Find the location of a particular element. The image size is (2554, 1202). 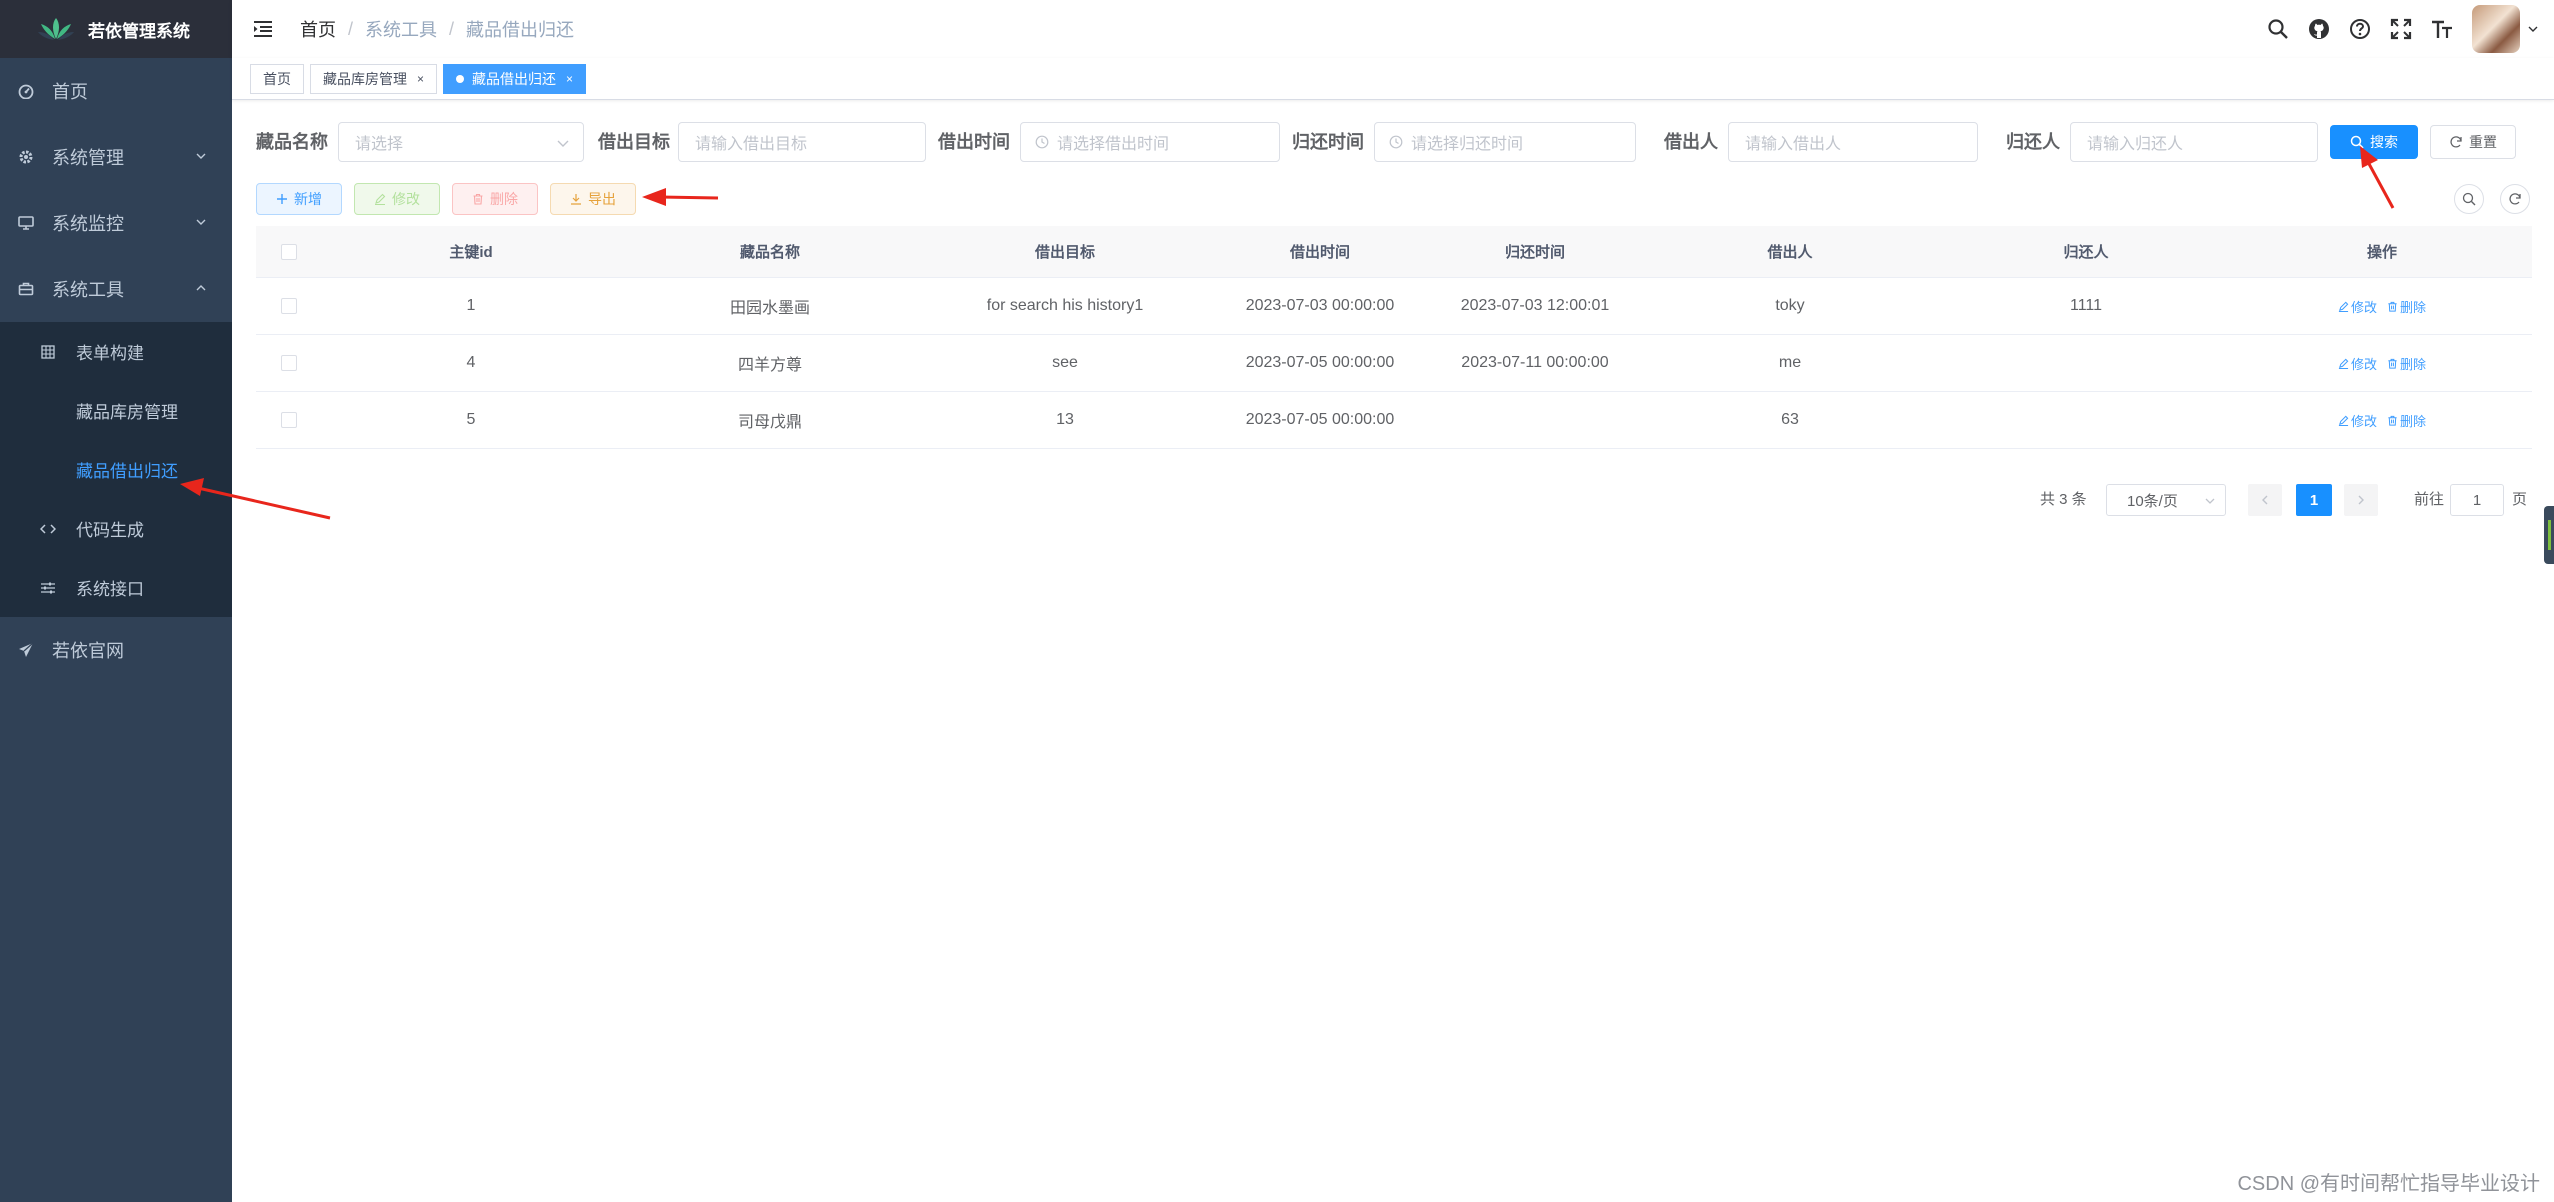

page-size-value: 10条/页 is located at coordinates (2152, 501).